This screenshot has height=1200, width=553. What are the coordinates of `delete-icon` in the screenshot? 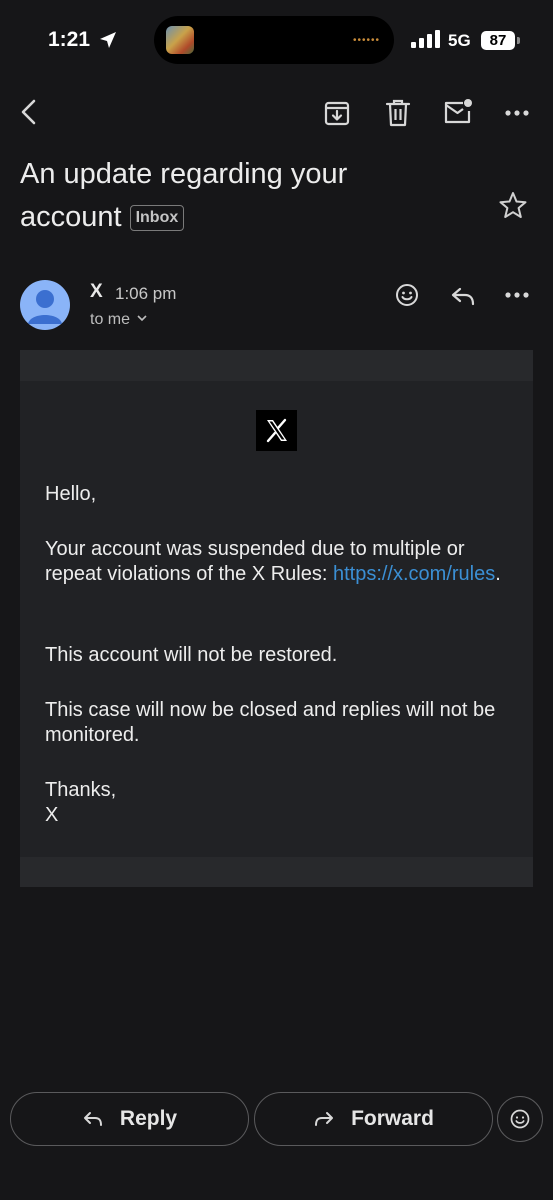 It's located at (398, 113).